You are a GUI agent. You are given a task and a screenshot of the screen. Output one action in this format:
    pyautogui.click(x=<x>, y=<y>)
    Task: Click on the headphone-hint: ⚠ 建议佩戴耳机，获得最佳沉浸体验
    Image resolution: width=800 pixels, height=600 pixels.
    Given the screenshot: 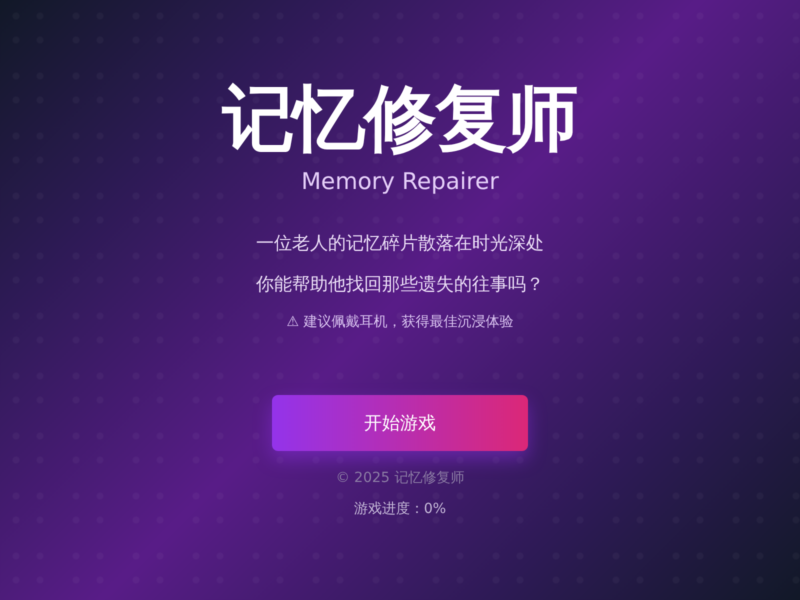 What is the action you would take?
    pyautogui.click(x=400, y=322)
    